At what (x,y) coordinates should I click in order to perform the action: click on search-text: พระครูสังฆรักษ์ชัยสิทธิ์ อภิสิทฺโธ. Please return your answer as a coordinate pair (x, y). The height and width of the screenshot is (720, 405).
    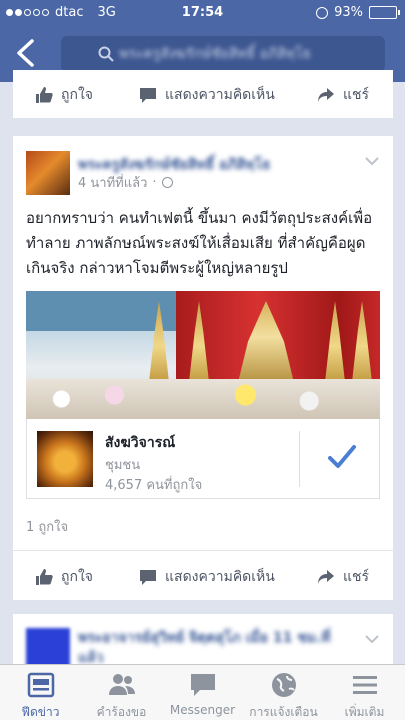
    Looking at the image, I should click on (215, 54).